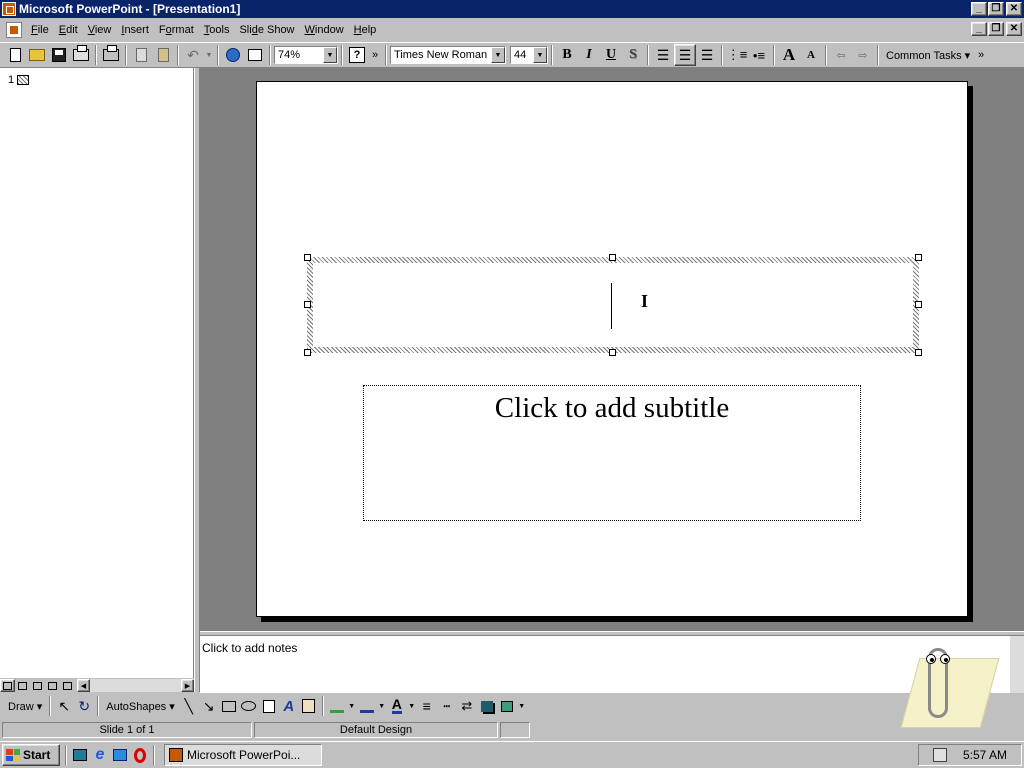 The height and width of the screenshot is (768, 1024). Describe the element at coordinates (1014, 9) in the screenshot. I see `close-button: ✕` at that location.